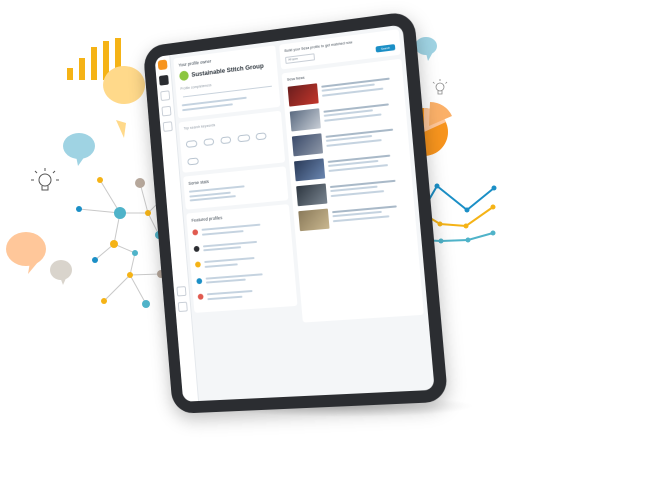 Image resolution: width=650 pixels, height=490 pixels. I want to click on org-name: Sustainable Stitch Group, so click(227, 70).